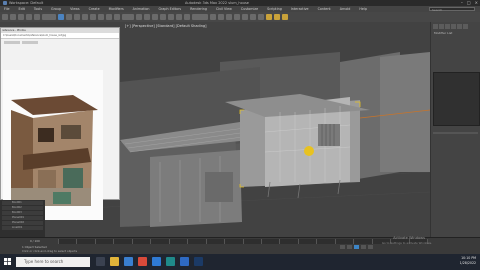 This screenshot has height=270, width=480. What do you see at coordinates (5, 17) in the screenshot?
I see `undo-icon` at bounding box center [5, 17].